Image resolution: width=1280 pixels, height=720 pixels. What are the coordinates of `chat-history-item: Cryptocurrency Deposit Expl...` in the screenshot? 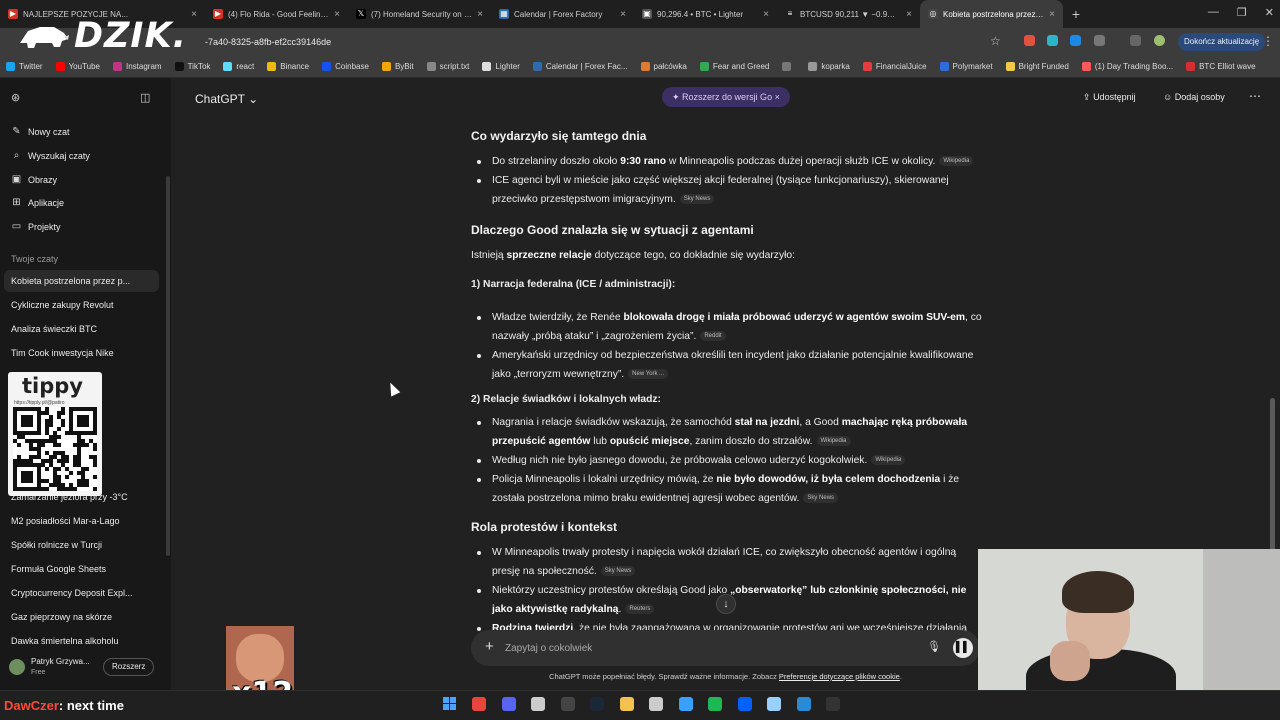 It's located at (81, 593).